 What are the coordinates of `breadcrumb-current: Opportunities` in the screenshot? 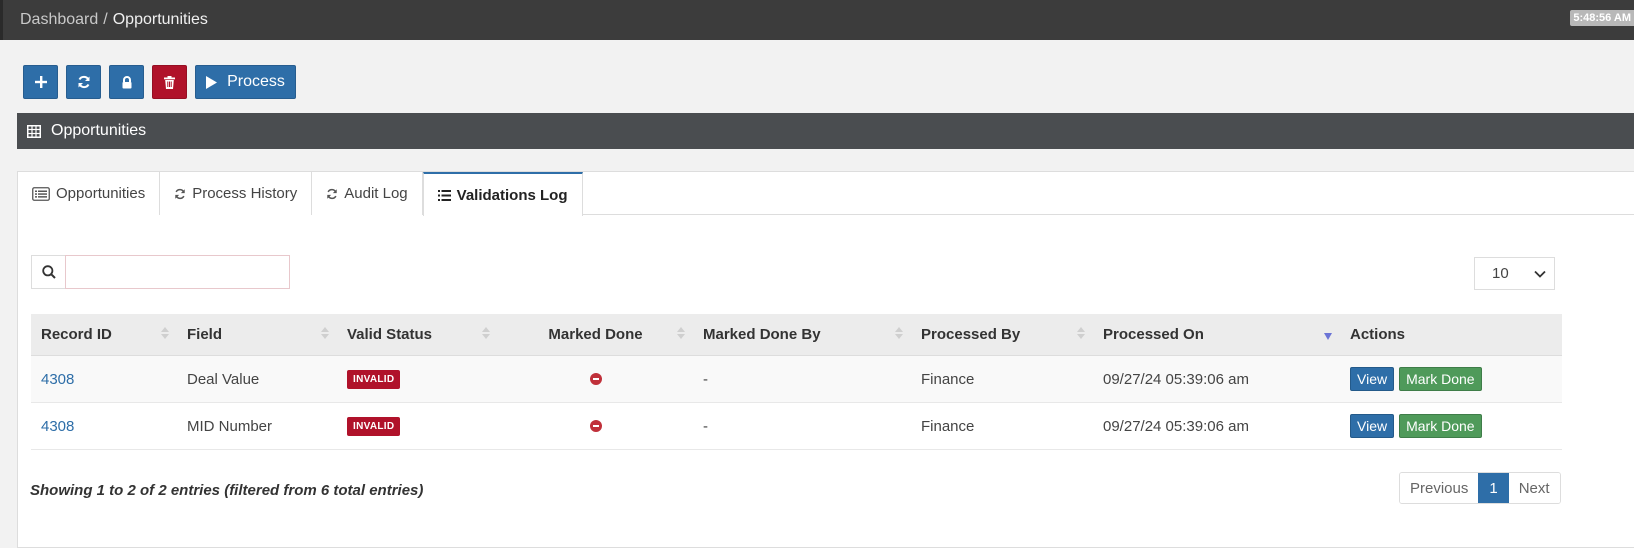 It's located at (160, 19).